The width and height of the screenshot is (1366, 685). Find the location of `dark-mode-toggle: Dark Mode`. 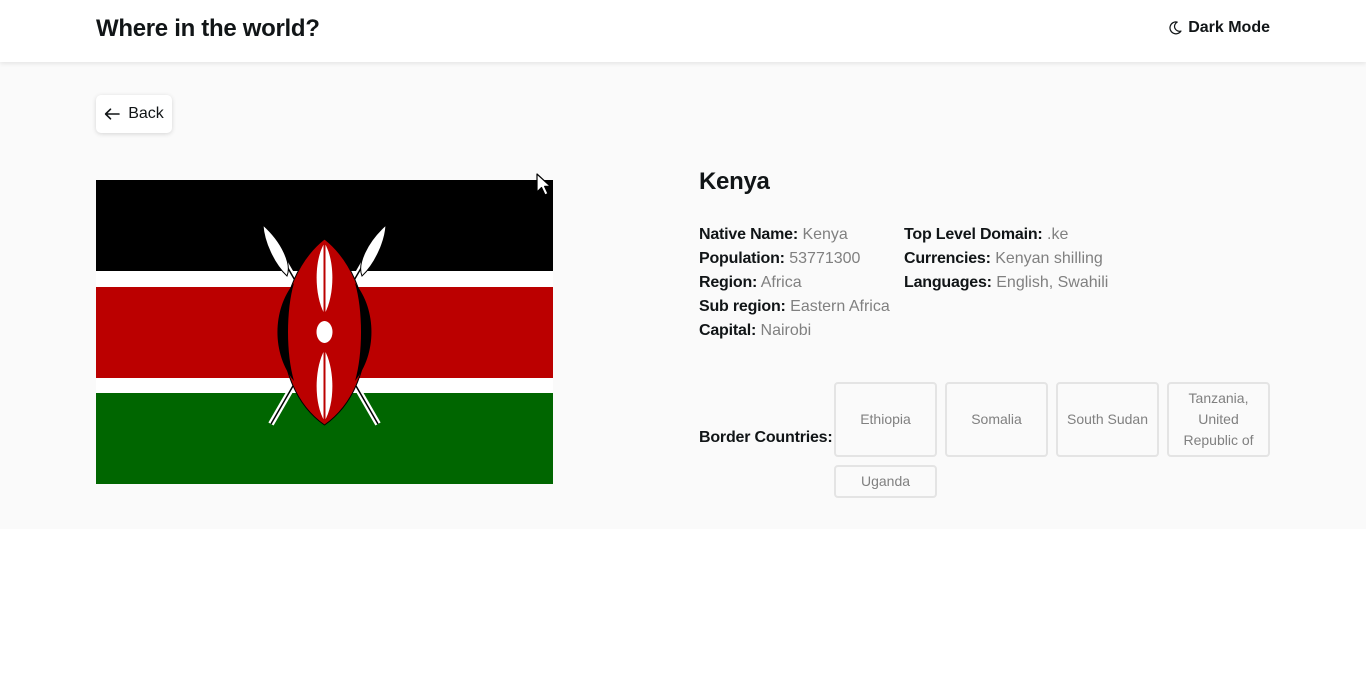

dark-mode-toggle: Dark Mode is located at coordinates (1219, 28).